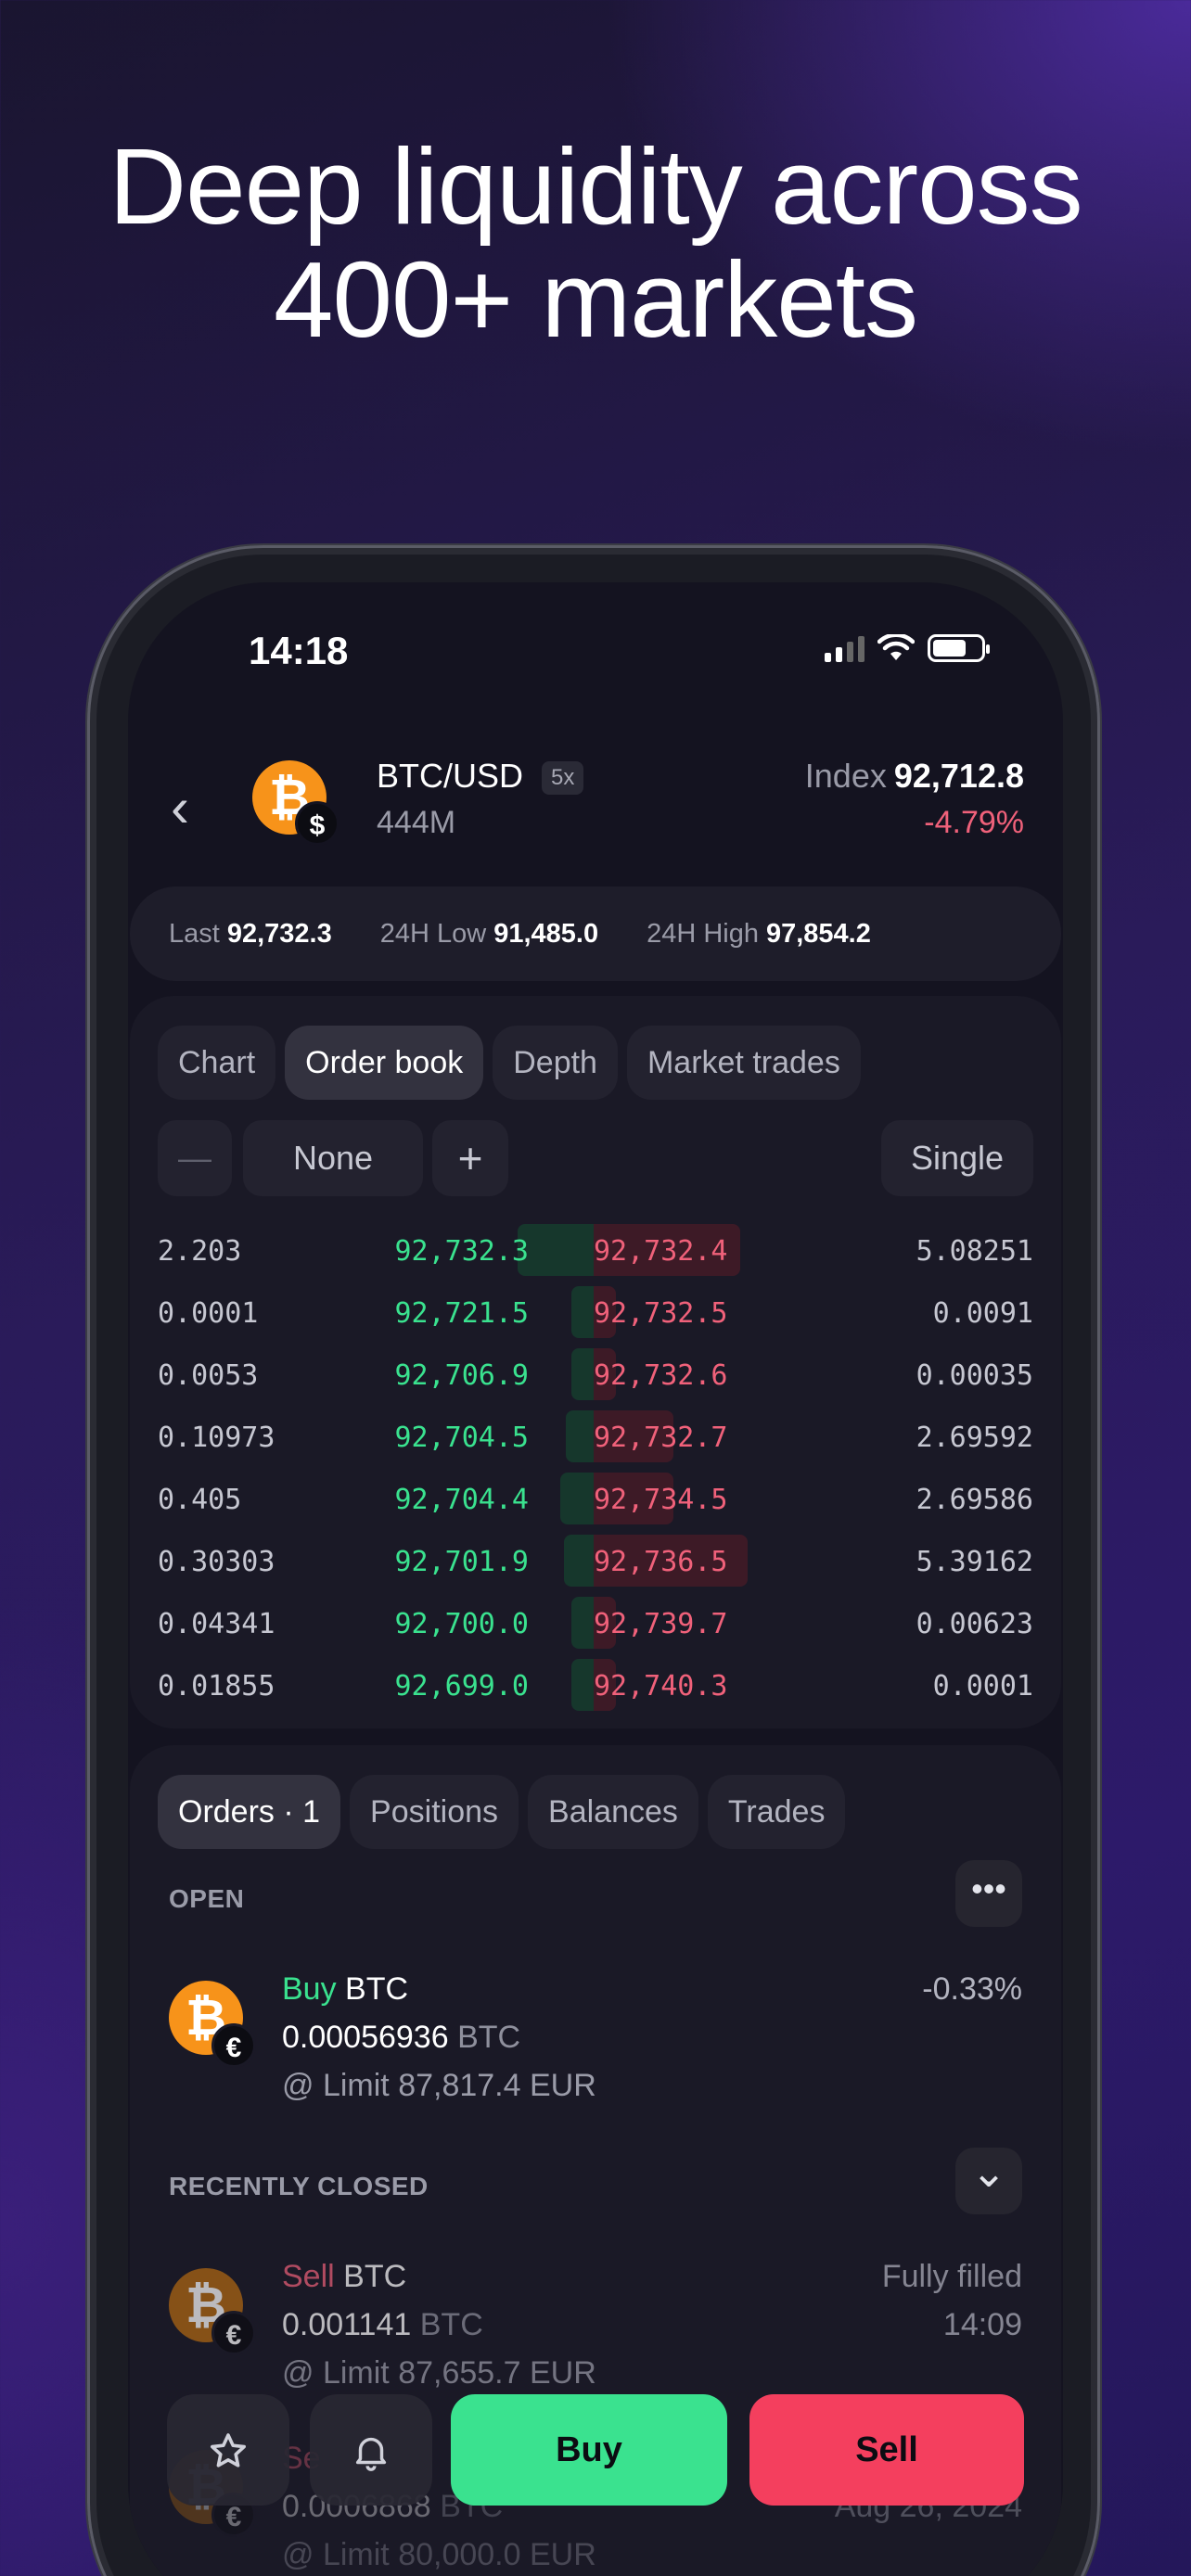  What do you see at coordinates (743, 1063) in the screenshot?
I see `tab-market-trades: Market trades` at bounding box center [743, 1063].